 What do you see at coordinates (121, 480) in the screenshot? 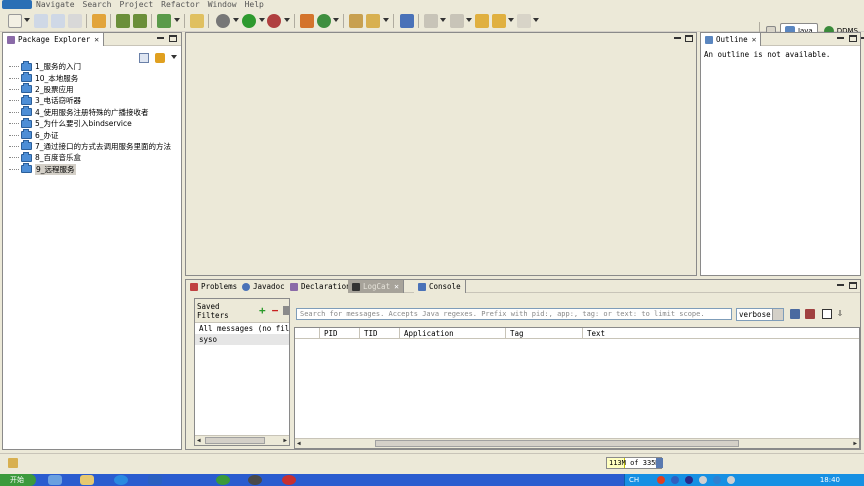
I see `browser-icon` at bounding box center [121, 480].